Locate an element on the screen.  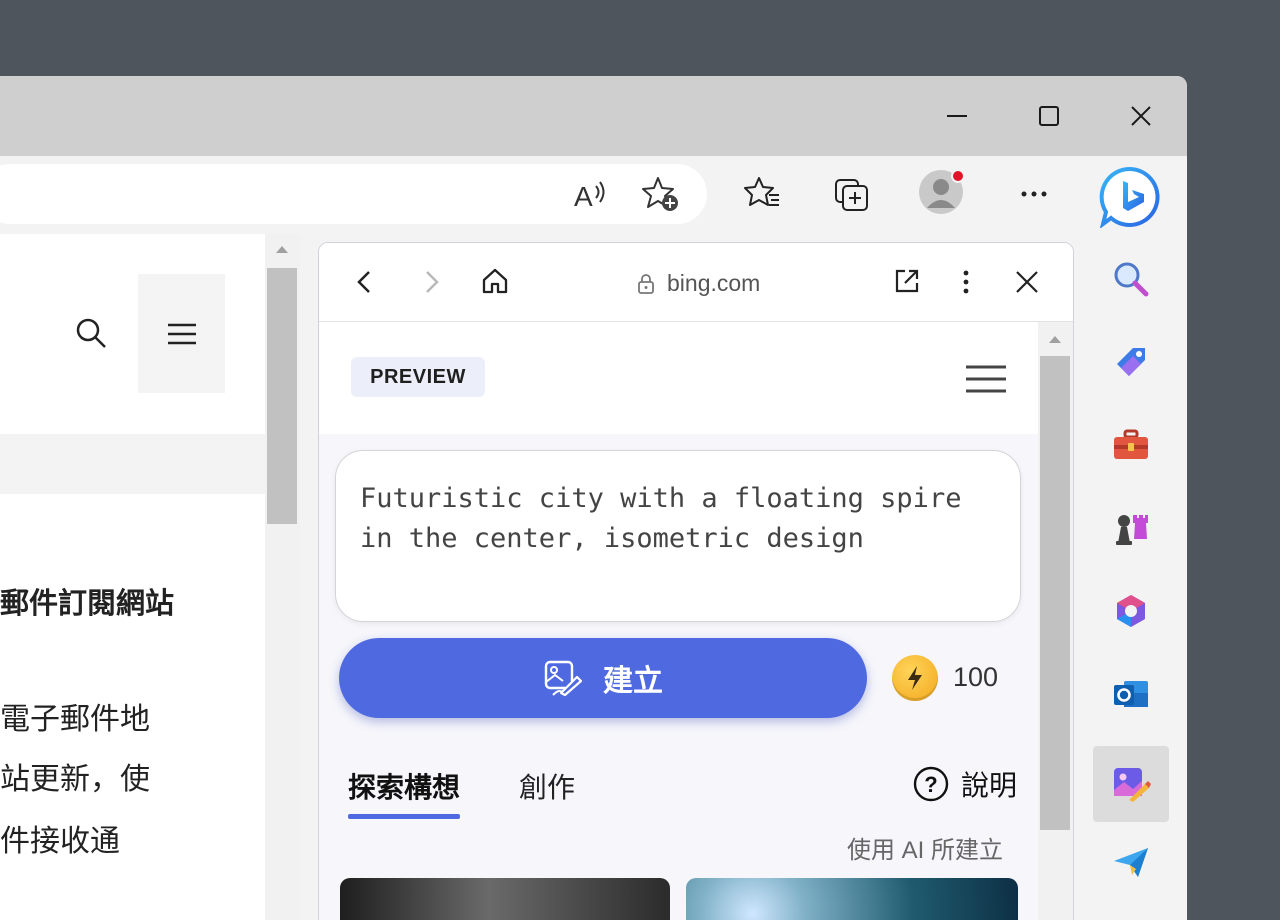
page-text-line: 站更新，使 is located at coordinates (75, 779).